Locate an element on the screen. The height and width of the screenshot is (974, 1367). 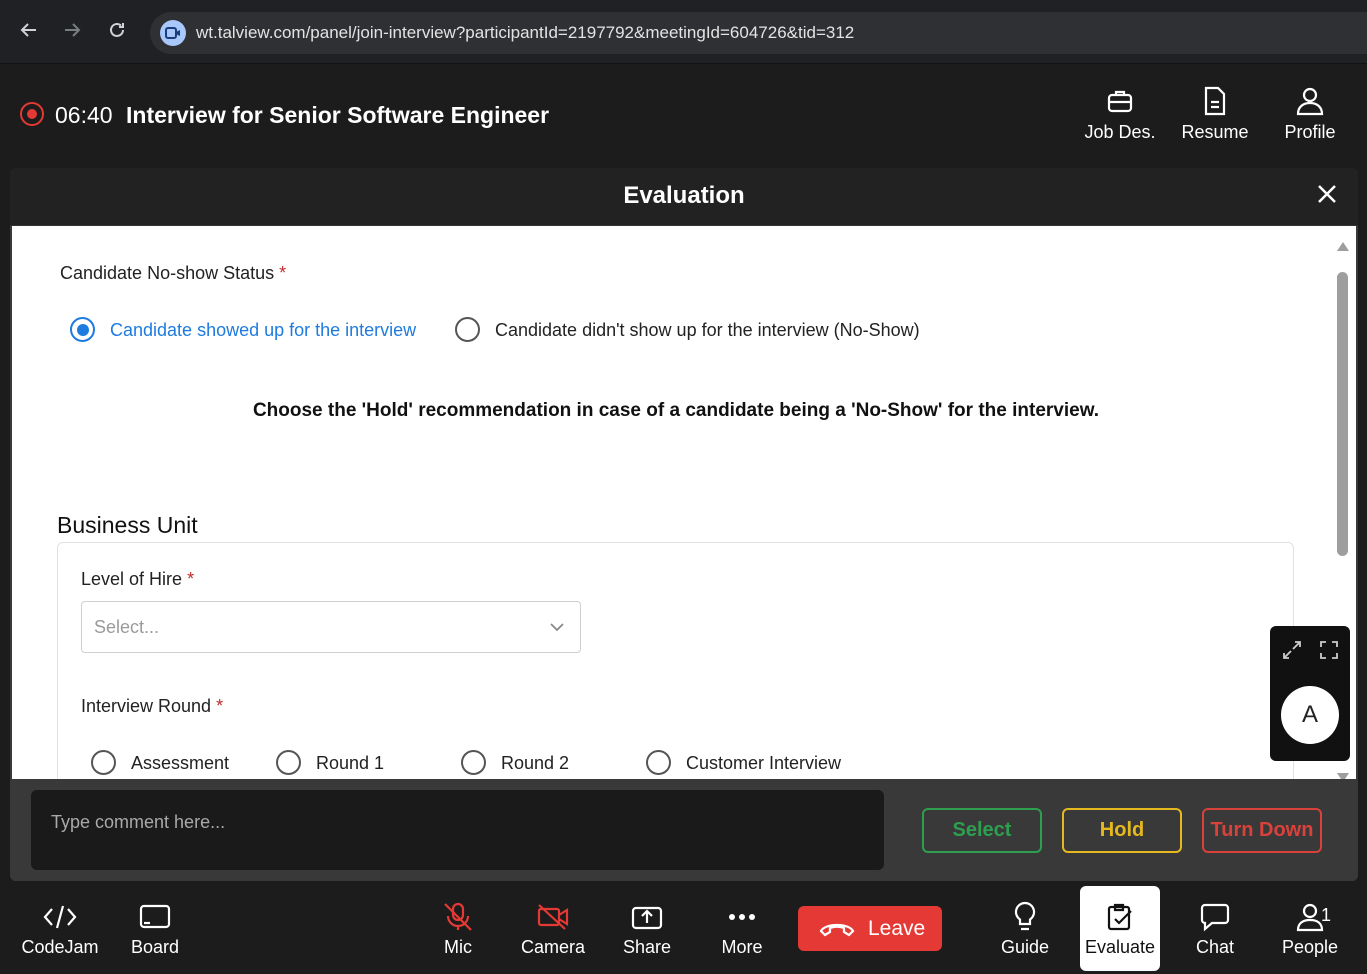
meeting-timer: 06:40 is located at coordinates (84, 115).